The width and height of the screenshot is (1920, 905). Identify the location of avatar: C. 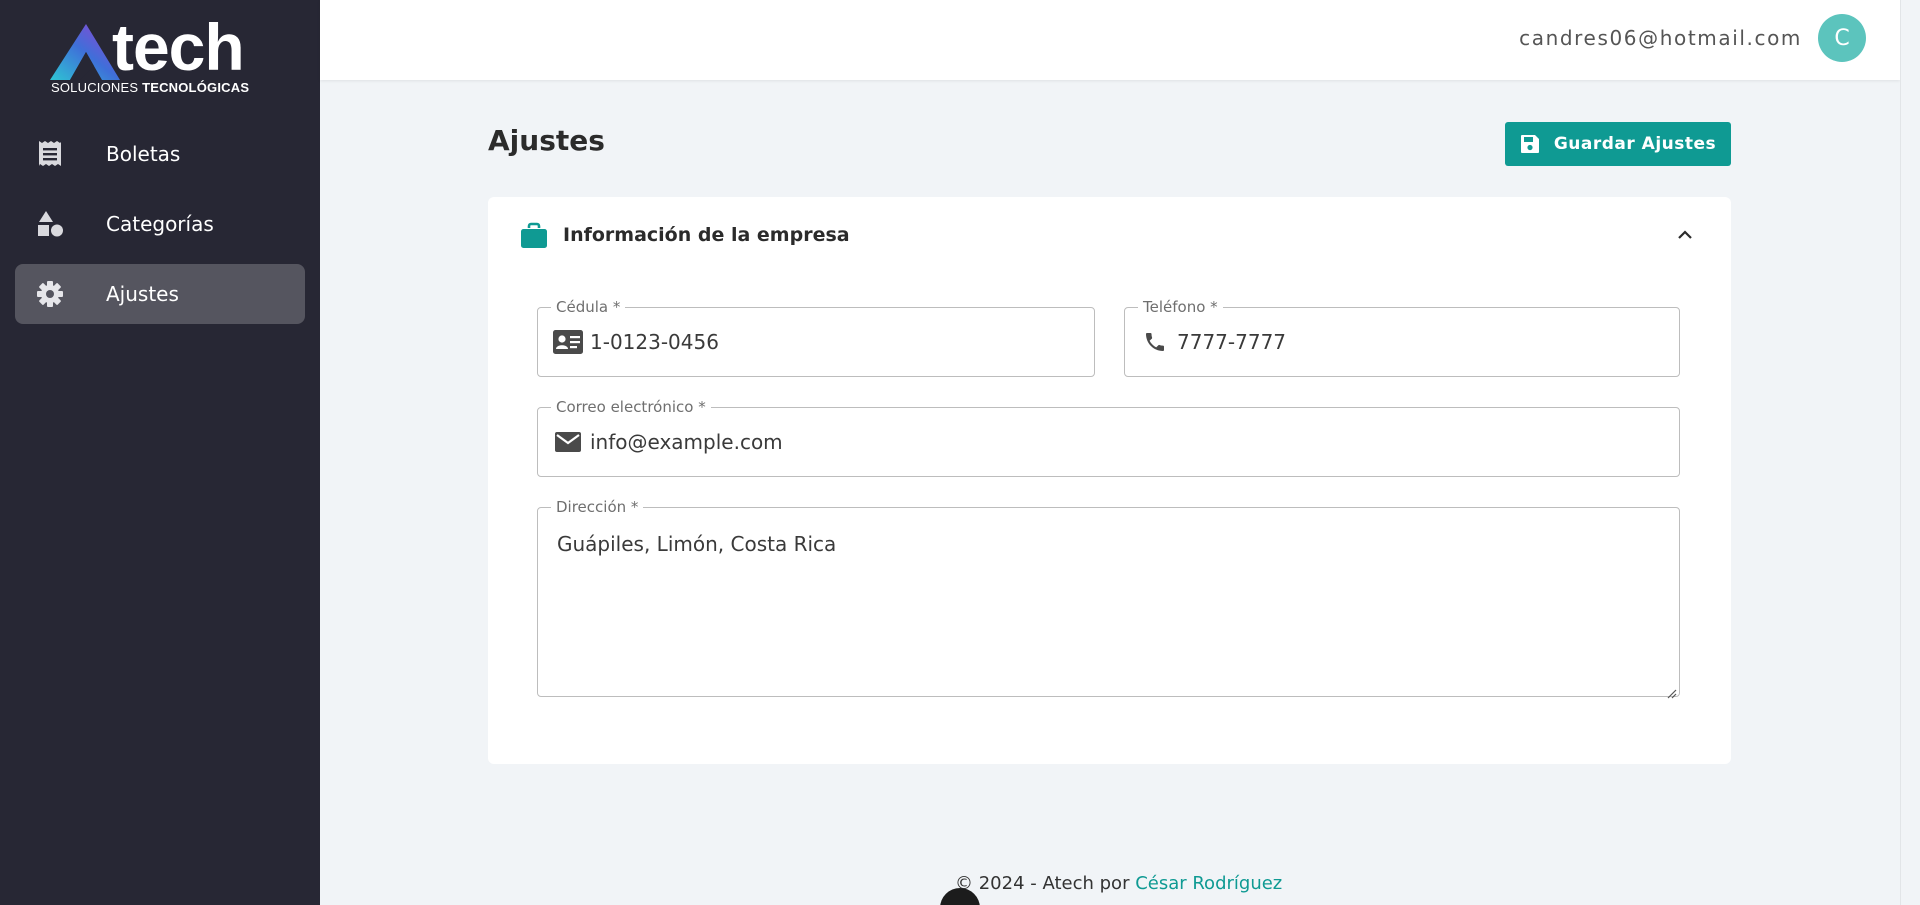
(1842, 38).